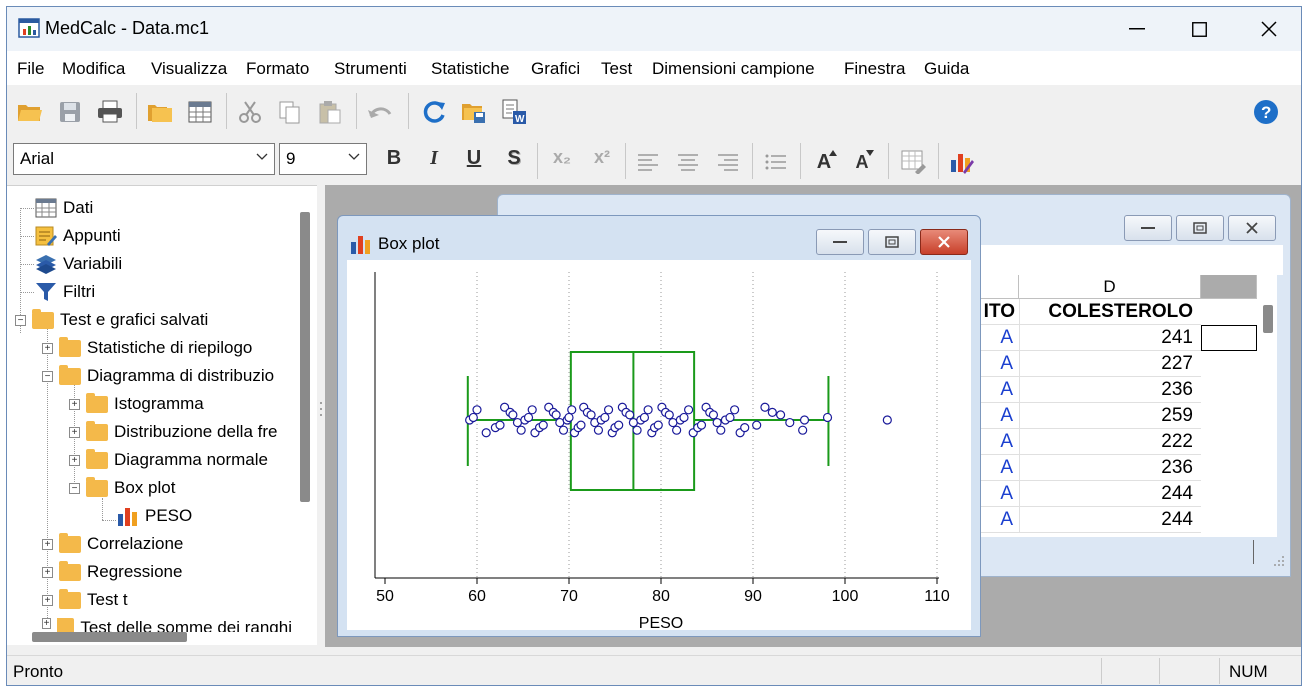 This screenshot has width=1308, height=691. I want to click on save-report-button, so click(474, 112).